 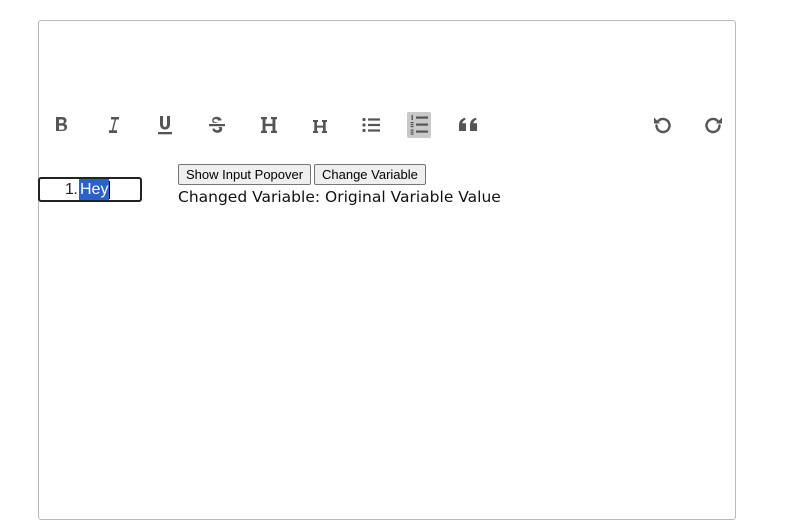 I want to click on quote-icon, so click(x=468, y=124).